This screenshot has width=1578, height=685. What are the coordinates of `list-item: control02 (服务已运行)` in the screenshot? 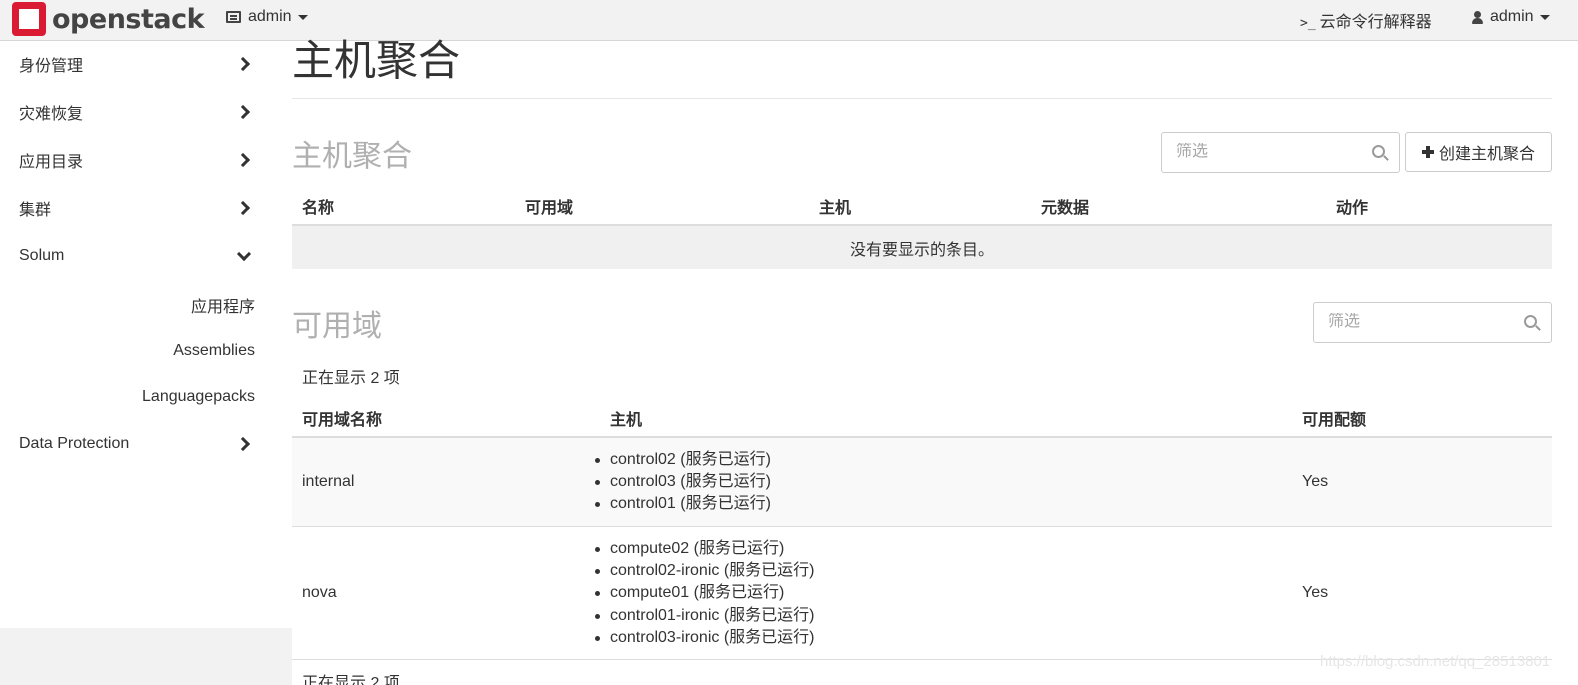 It's located at (681, 460).